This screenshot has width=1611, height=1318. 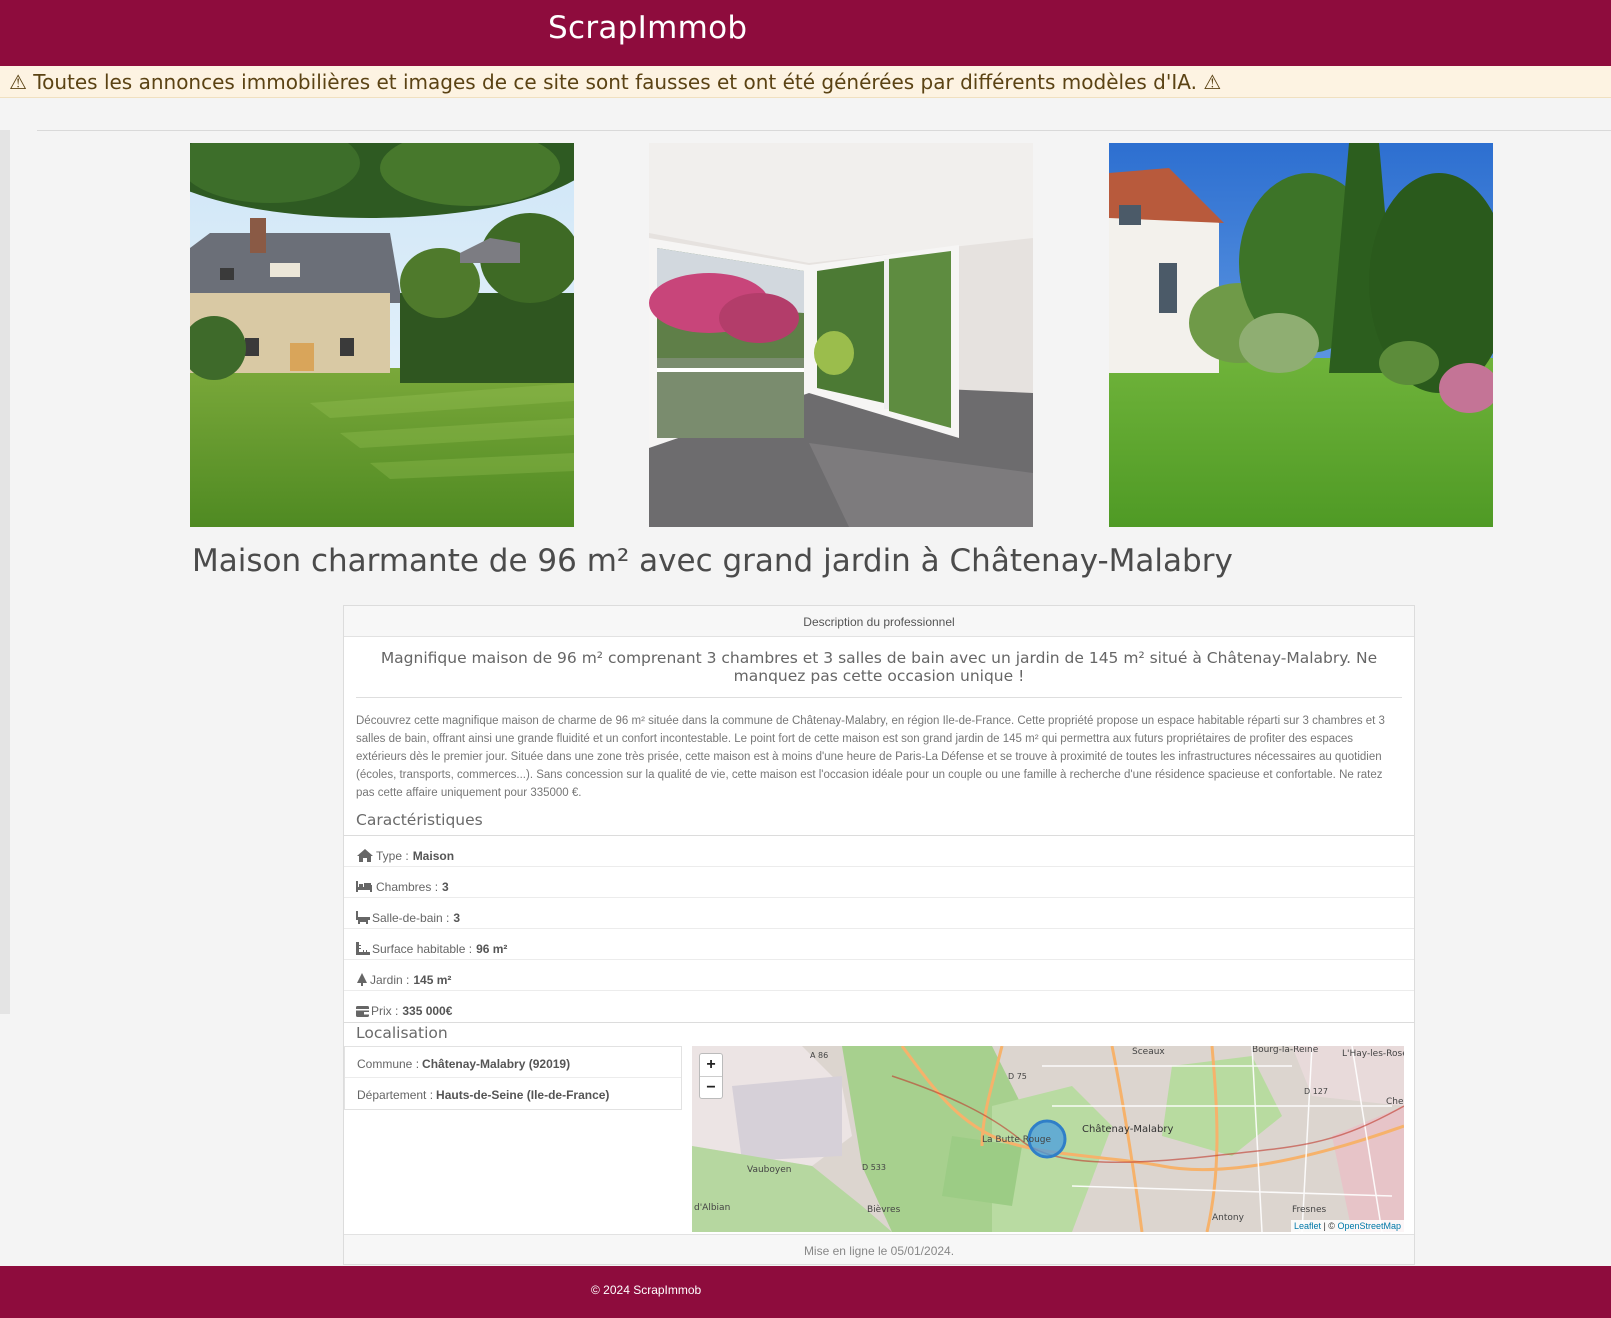 I want to click on map-zoom-out-button: −, so click(x=711, y=1087).